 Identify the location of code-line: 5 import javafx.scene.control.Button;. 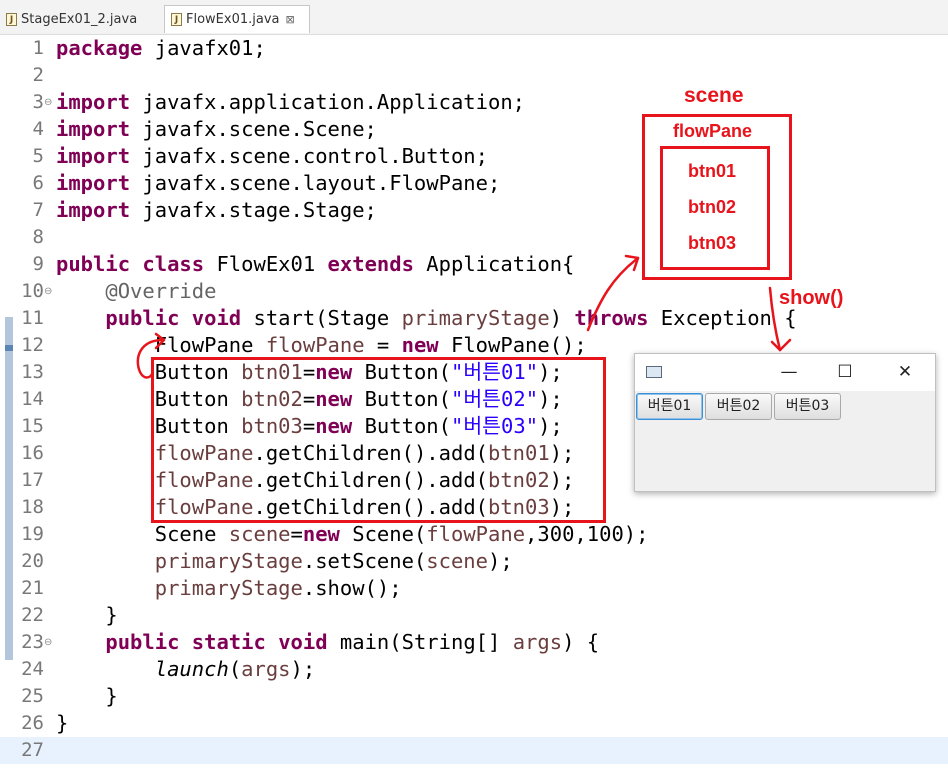
(474, 156).